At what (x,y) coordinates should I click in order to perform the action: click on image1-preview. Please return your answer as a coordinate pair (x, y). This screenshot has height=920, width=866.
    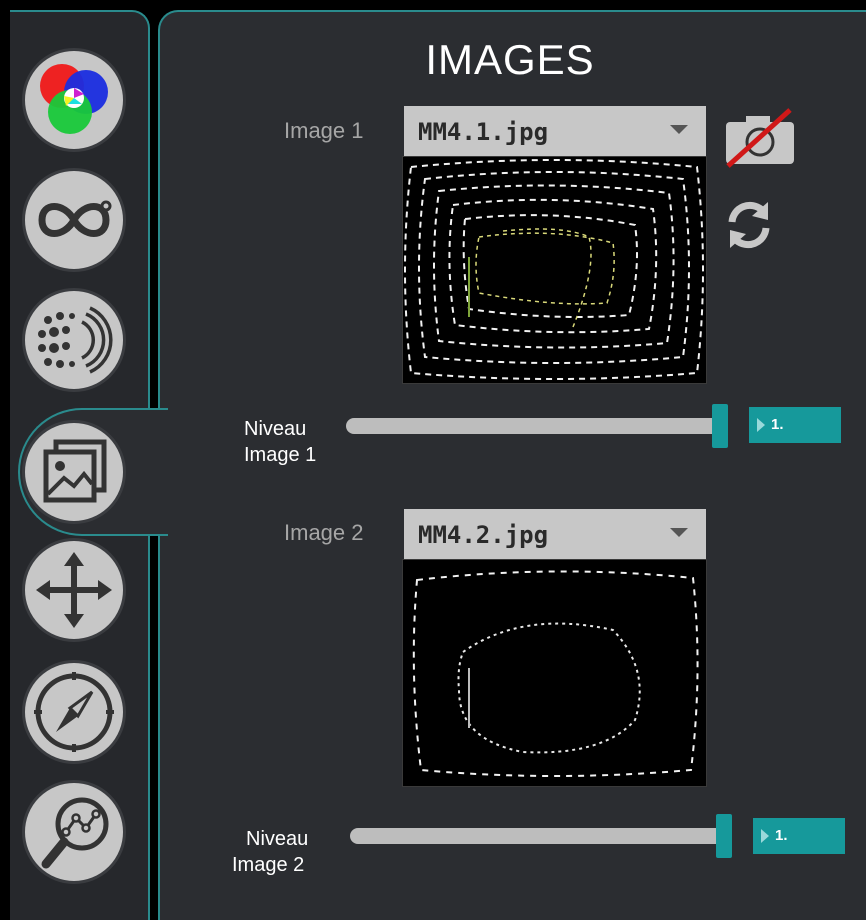
    Looking at the image, I should click on (554, 270).